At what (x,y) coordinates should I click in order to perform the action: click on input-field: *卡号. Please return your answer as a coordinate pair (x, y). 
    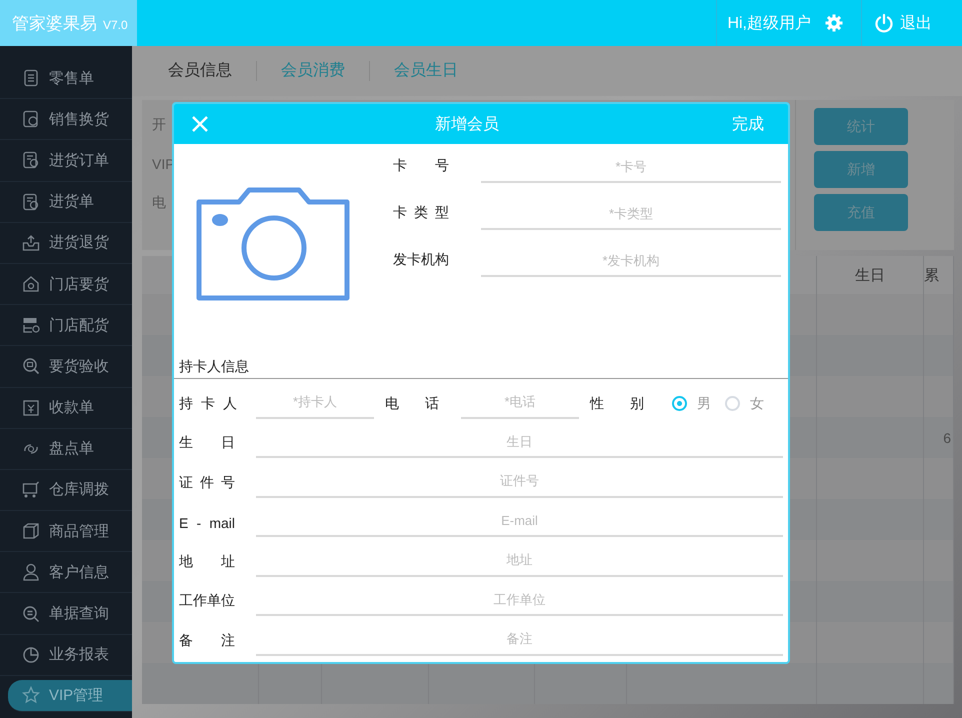
    Looking at the image, I should click on (631, 167).